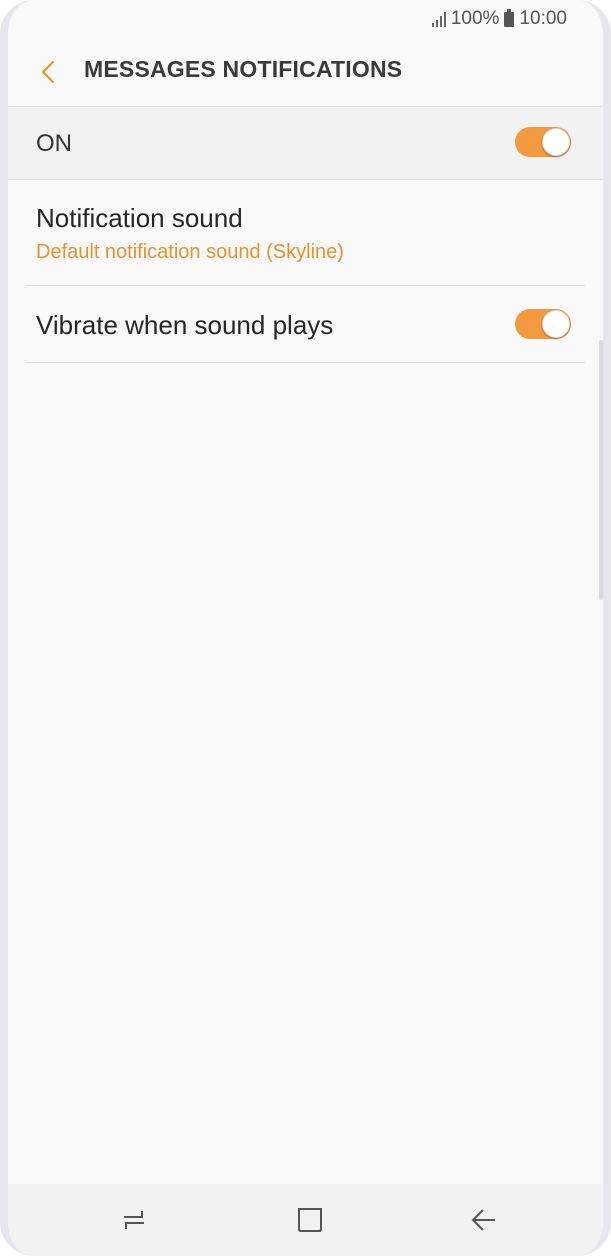  I want to click on home-button, so click(310, 1220).